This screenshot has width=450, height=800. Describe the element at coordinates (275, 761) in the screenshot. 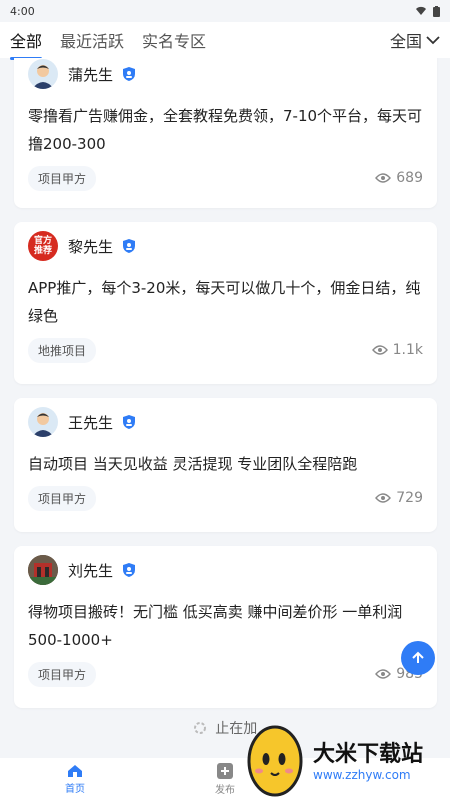

I see `egg-mascot-logo` at that location.